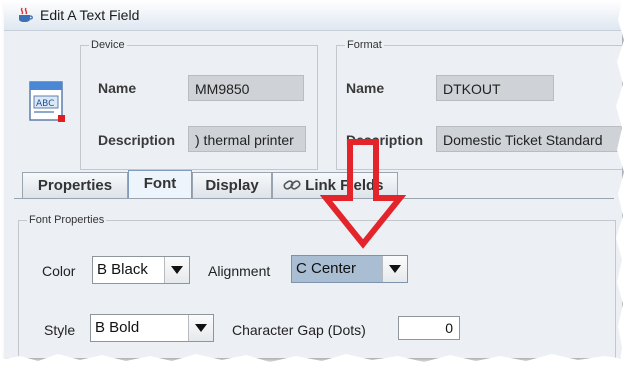 Image resolution: width=632 pixels, height=376 pixels. I want to click on torn-edge-bottom, so click(316, 365).